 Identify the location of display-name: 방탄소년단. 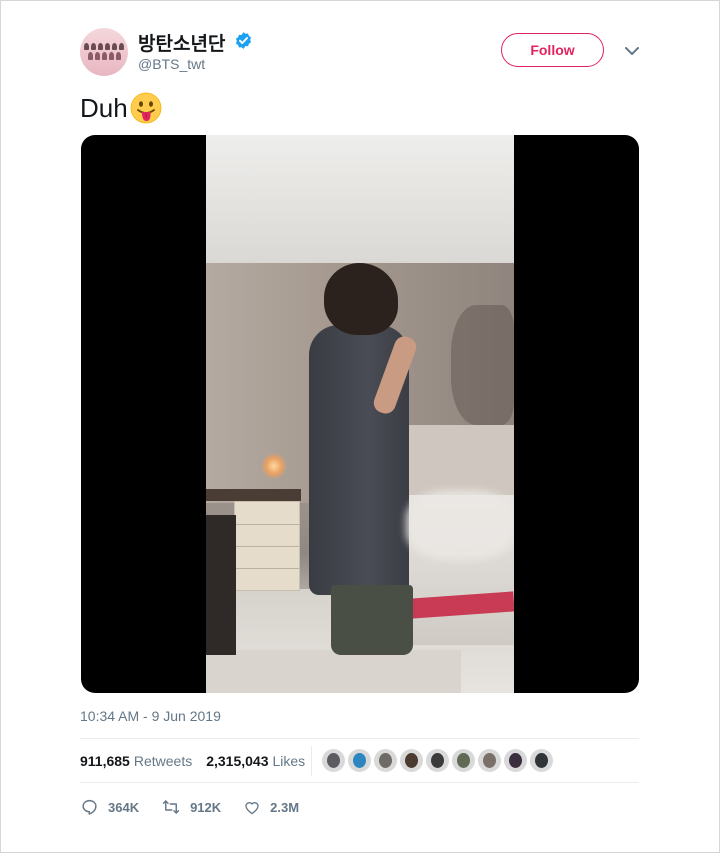
(181, 42).